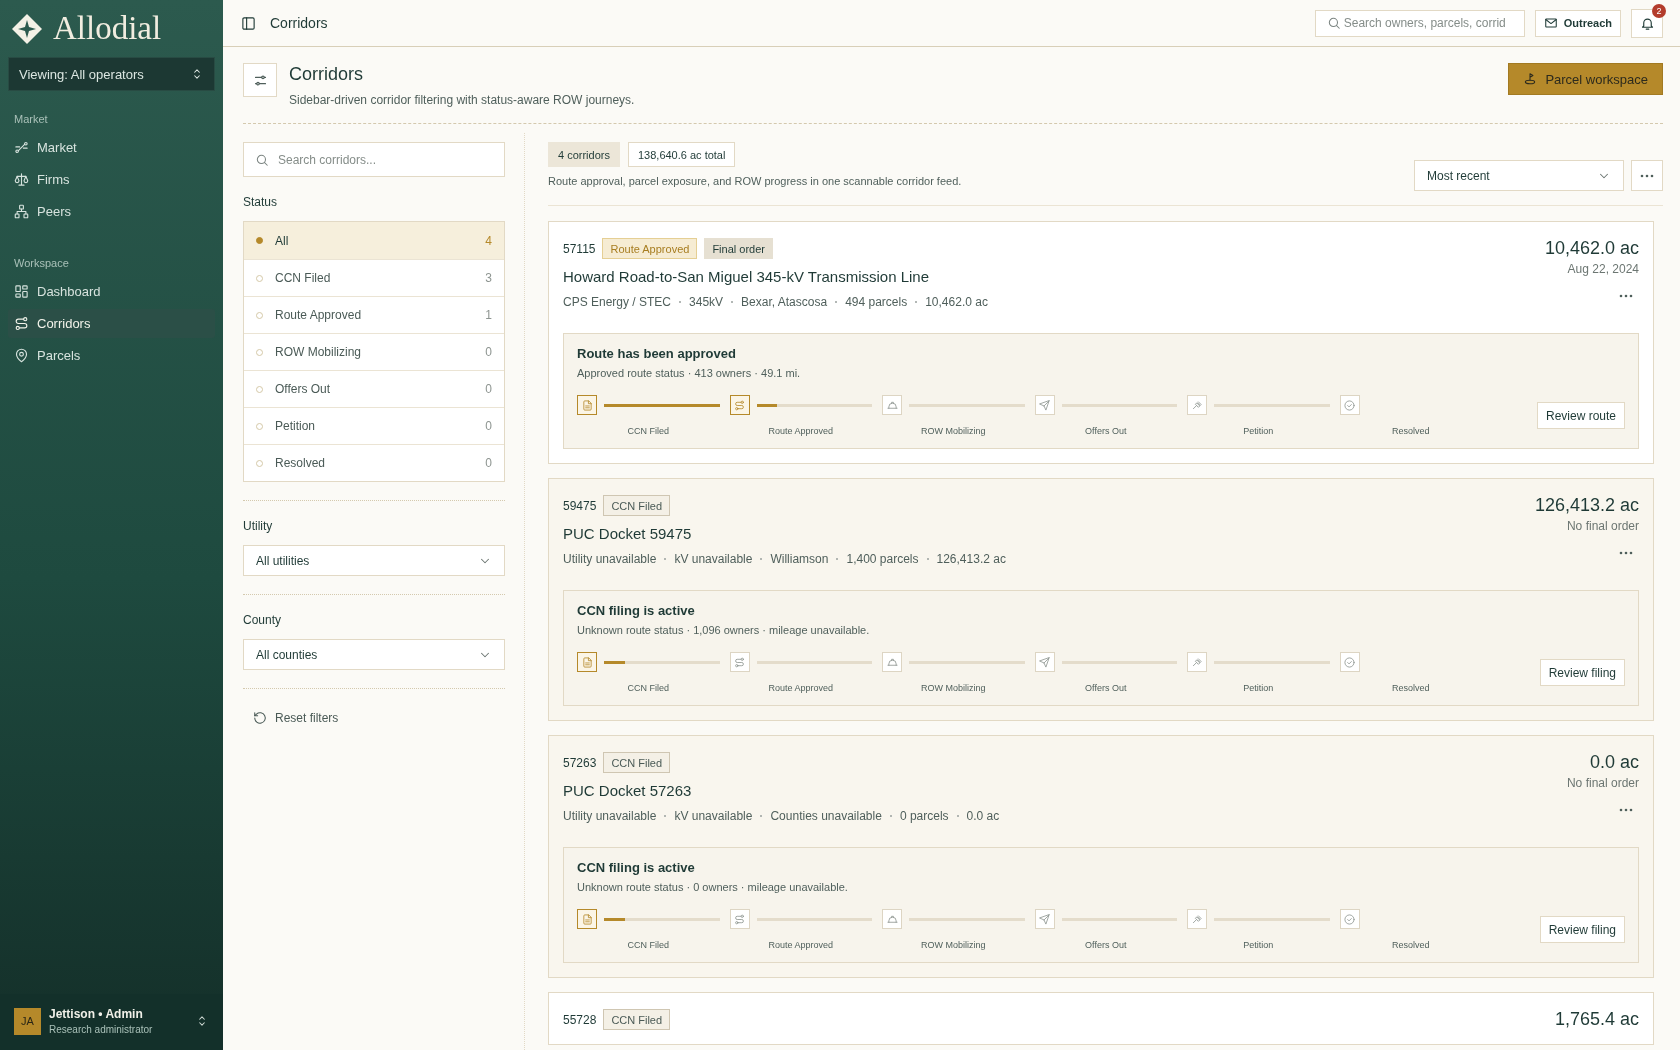 This screenshot has width=1680, height=1050. I want to click on status-filter-item: CCN Filed 3, so click(374, 277).